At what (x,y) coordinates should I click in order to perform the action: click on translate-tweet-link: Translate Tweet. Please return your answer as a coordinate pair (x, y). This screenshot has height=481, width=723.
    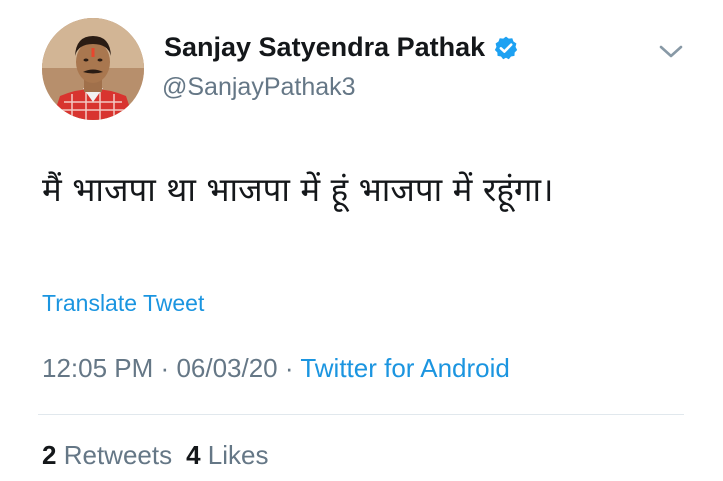
    Looking at the image, I should click on (123, 303).